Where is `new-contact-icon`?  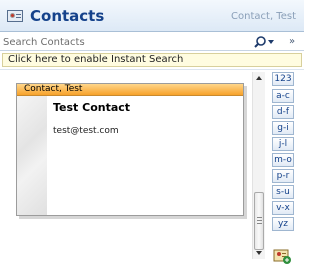 new-contact-icon is located at coordinates (282, 256).